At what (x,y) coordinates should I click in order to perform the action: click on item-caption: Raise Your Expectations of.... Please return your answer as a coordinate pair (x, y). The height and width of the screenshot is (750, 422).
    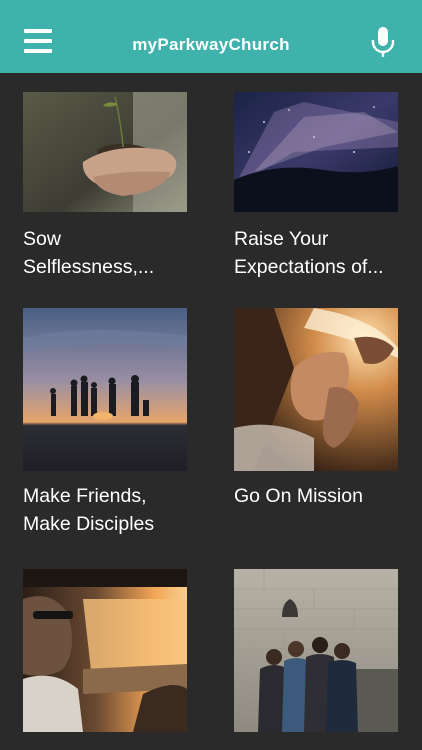
    Looking at the image, I should click on (318, 253).